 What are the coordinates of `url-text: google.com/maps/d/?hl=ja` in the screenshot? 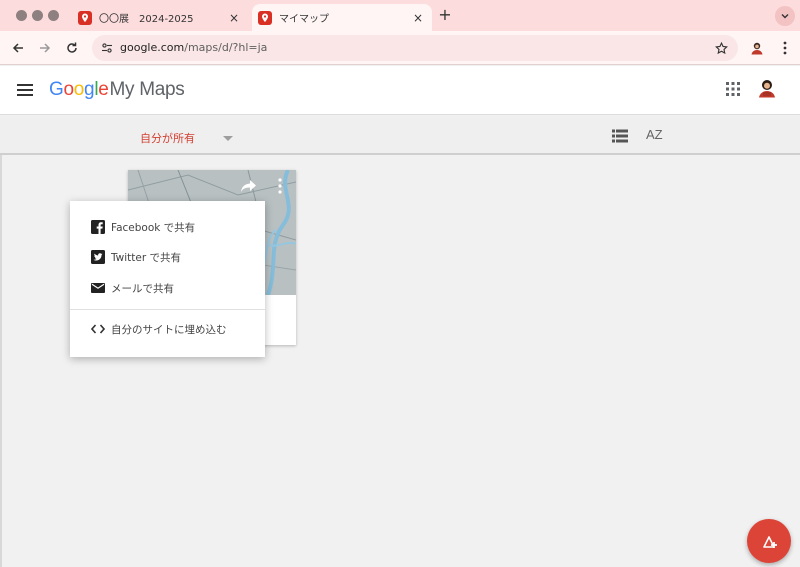 It's located at (193, 47).